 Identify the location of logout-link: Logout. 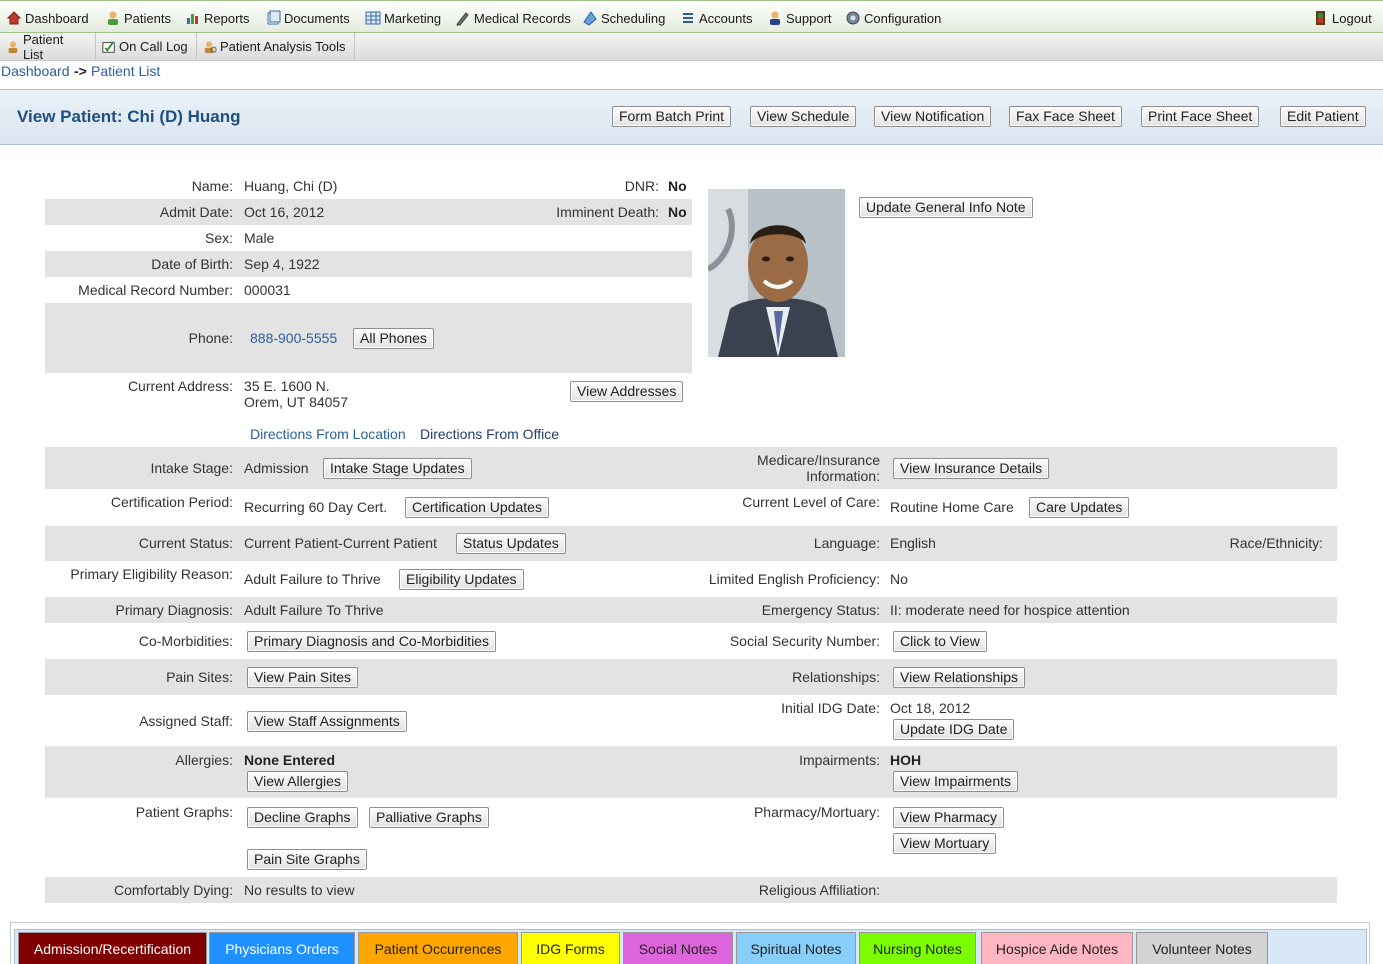
(1342, 18).